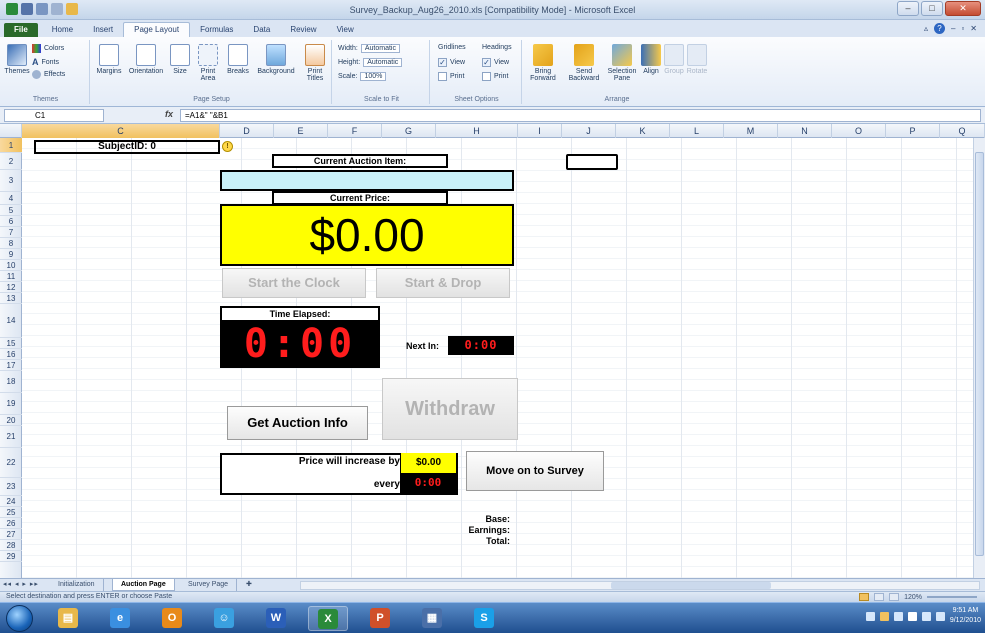 This screenshot has height=633, width=985. Describe the element at coordinates (11, 545) in the screenshot. I see `row-header: 28` at that location.